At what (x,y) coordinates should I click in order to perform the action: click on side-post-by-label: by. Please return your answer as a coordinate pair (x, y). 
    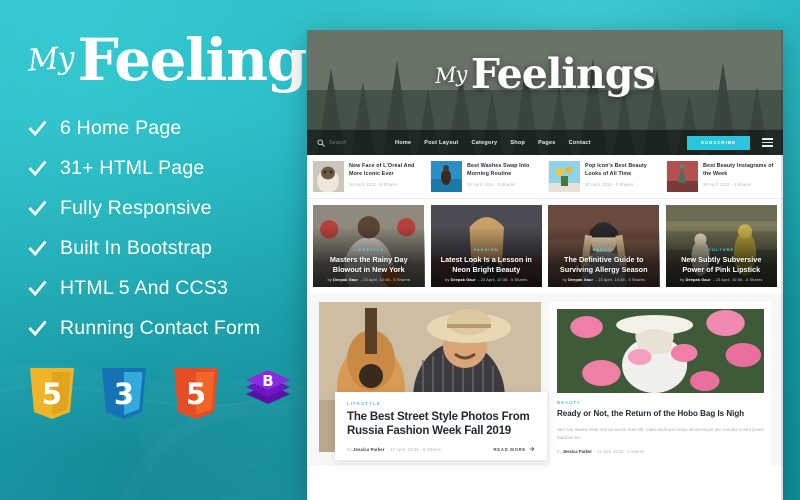
    Looking at the image, I should click on (559, 452).